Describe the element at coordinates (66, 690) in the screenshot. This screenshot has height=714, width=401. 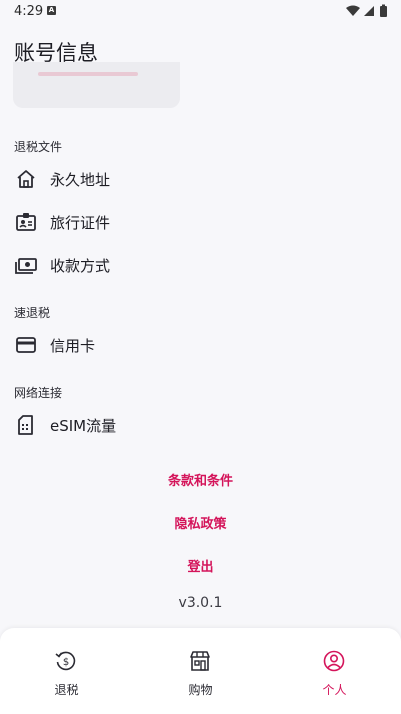
I see `nav-label: 退税` at that location.